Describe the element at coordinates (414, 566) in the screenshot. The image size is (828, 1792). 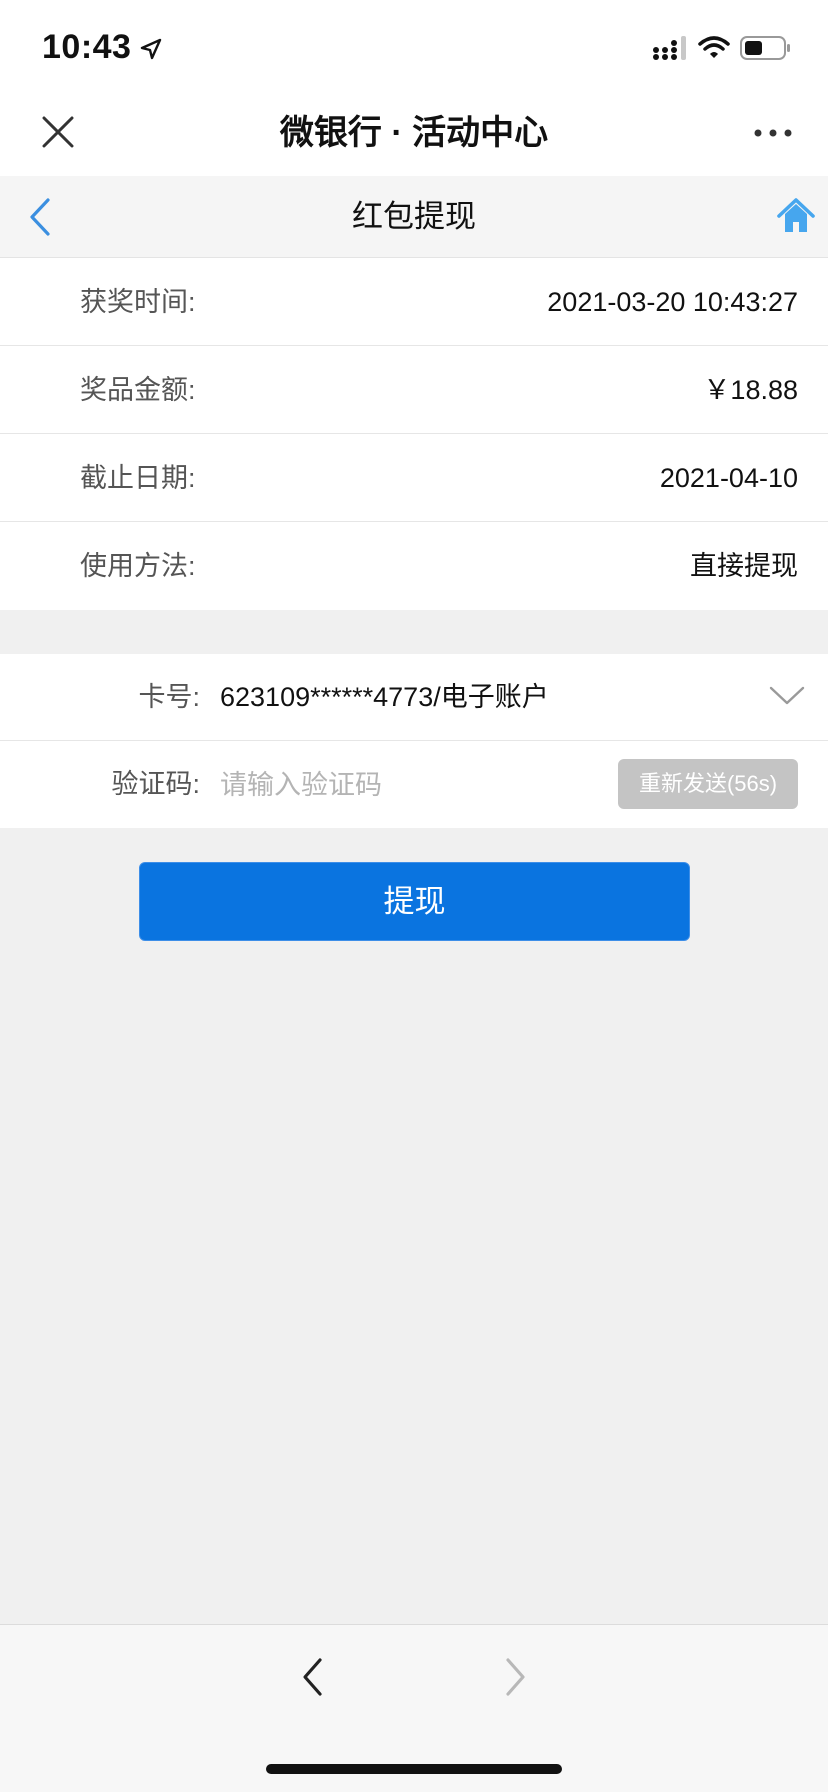
I see `info-row-usage-method: 使用方法: 直接提现` at that location.